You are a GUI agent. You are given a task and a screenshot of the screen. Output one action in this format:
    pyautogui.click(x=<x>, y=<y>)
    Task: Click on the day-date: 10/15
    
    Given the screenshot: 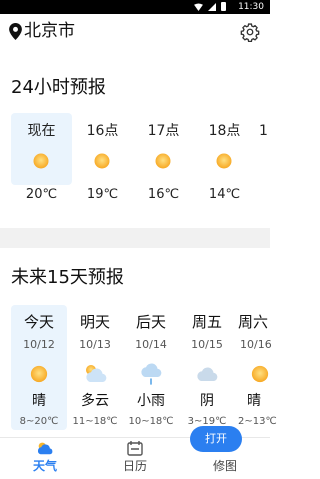 What is the action you would take?
    pyautogui.click(x=207, y=344)
    